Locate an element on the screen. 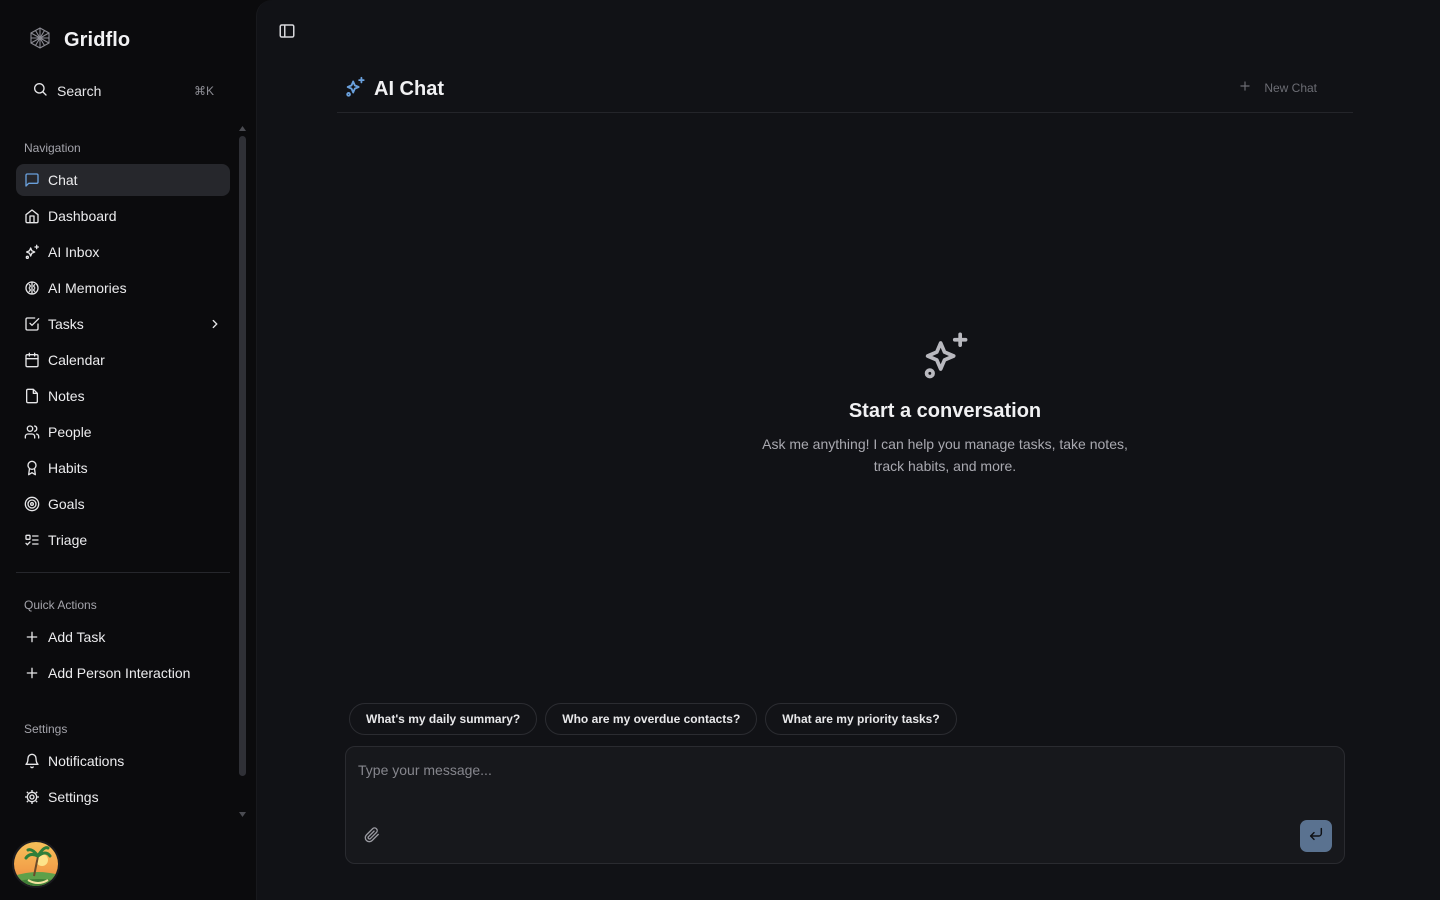 The width and height of the screenshot is (1440, 900). sidebar-item-label: Habits is located at coordinates (68, 468).